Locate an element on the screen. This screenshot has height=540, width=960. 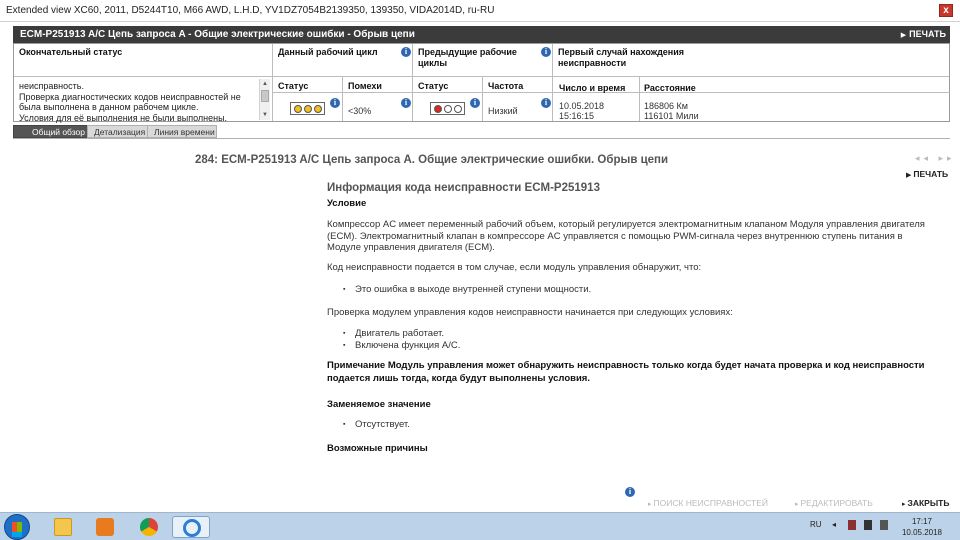
close-label: ЗАКРЫТЬ is located at coordinates (928, 503).